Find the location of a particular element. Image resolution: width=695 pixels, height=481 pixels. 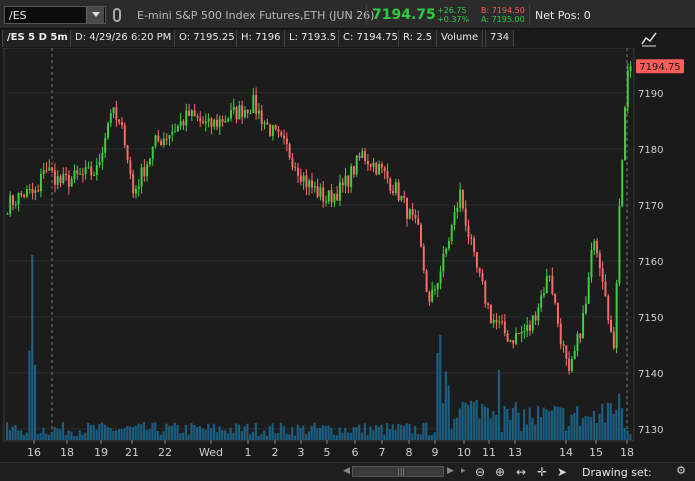

zoom-in-icon: ⊕ is located at coordinates (500, 472).